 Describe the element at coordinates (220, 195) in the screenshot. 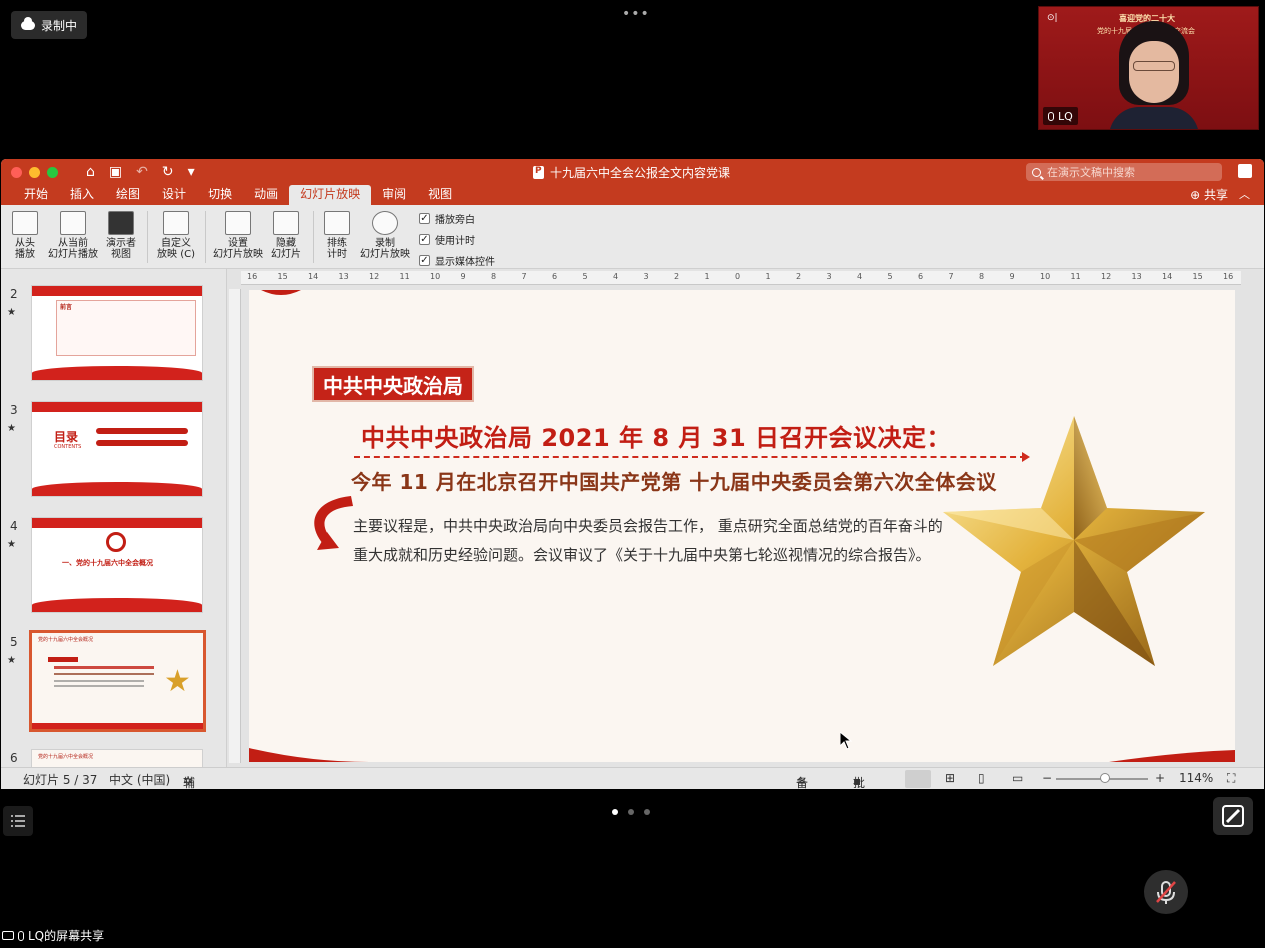

I see `tab-transitions: 切换` at that location.